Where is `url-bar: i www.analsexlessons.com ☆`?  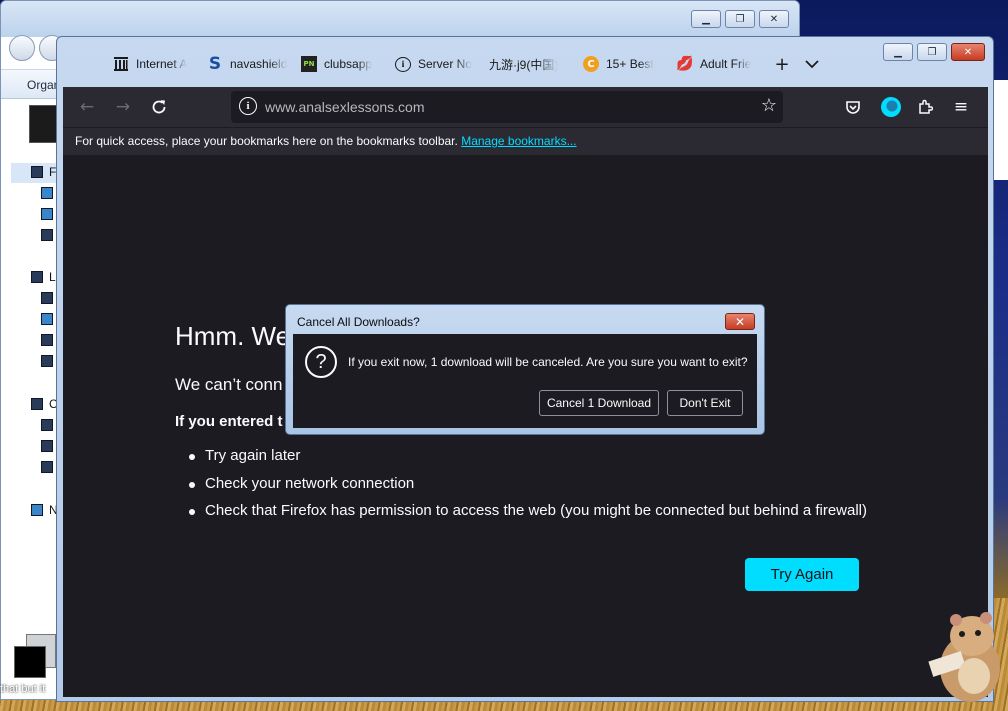 url-bar: i www.analsexlessons.com ☆ is located at coordinates (507, 107).